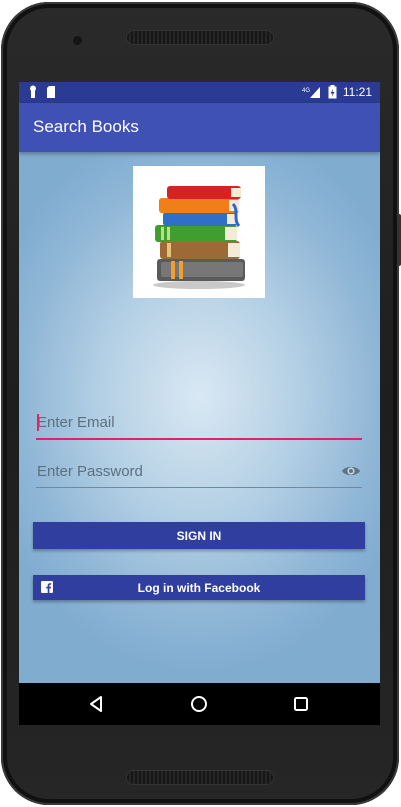 The height and width of the screenshot is (807, 401). What do you see at coordinates (199, 237) in the screenshot?
I see `books-stack-icon` at bounding box center [199, 237].